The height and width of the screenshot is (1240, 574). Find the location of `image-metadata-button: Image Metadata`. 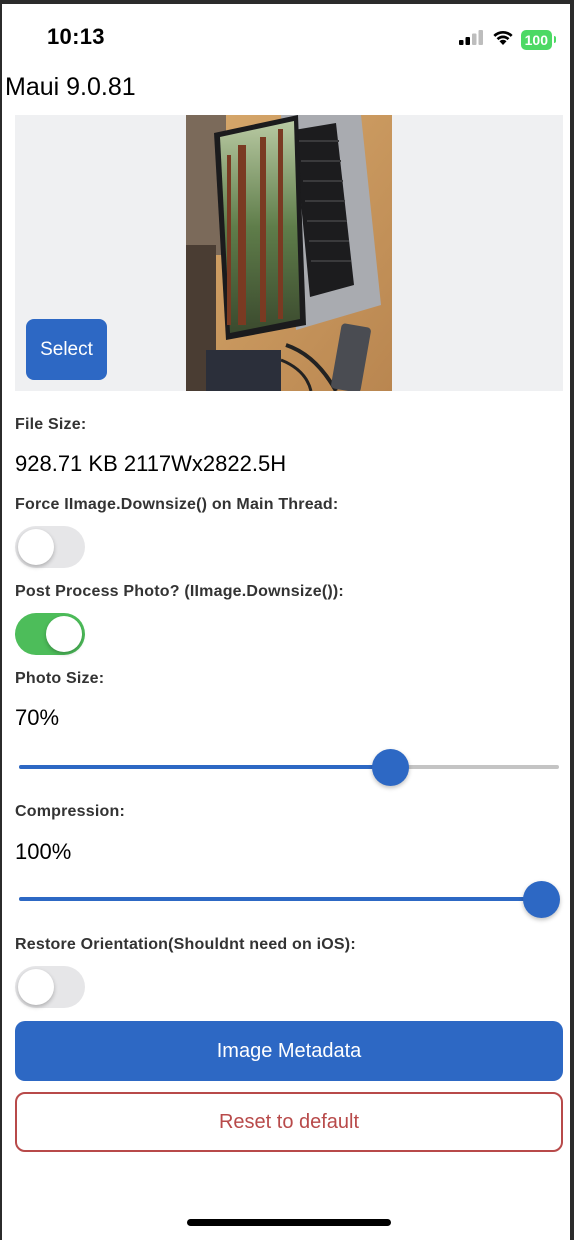

image-metadata-button: Image Metadata is located at coordinates (289, 1051).